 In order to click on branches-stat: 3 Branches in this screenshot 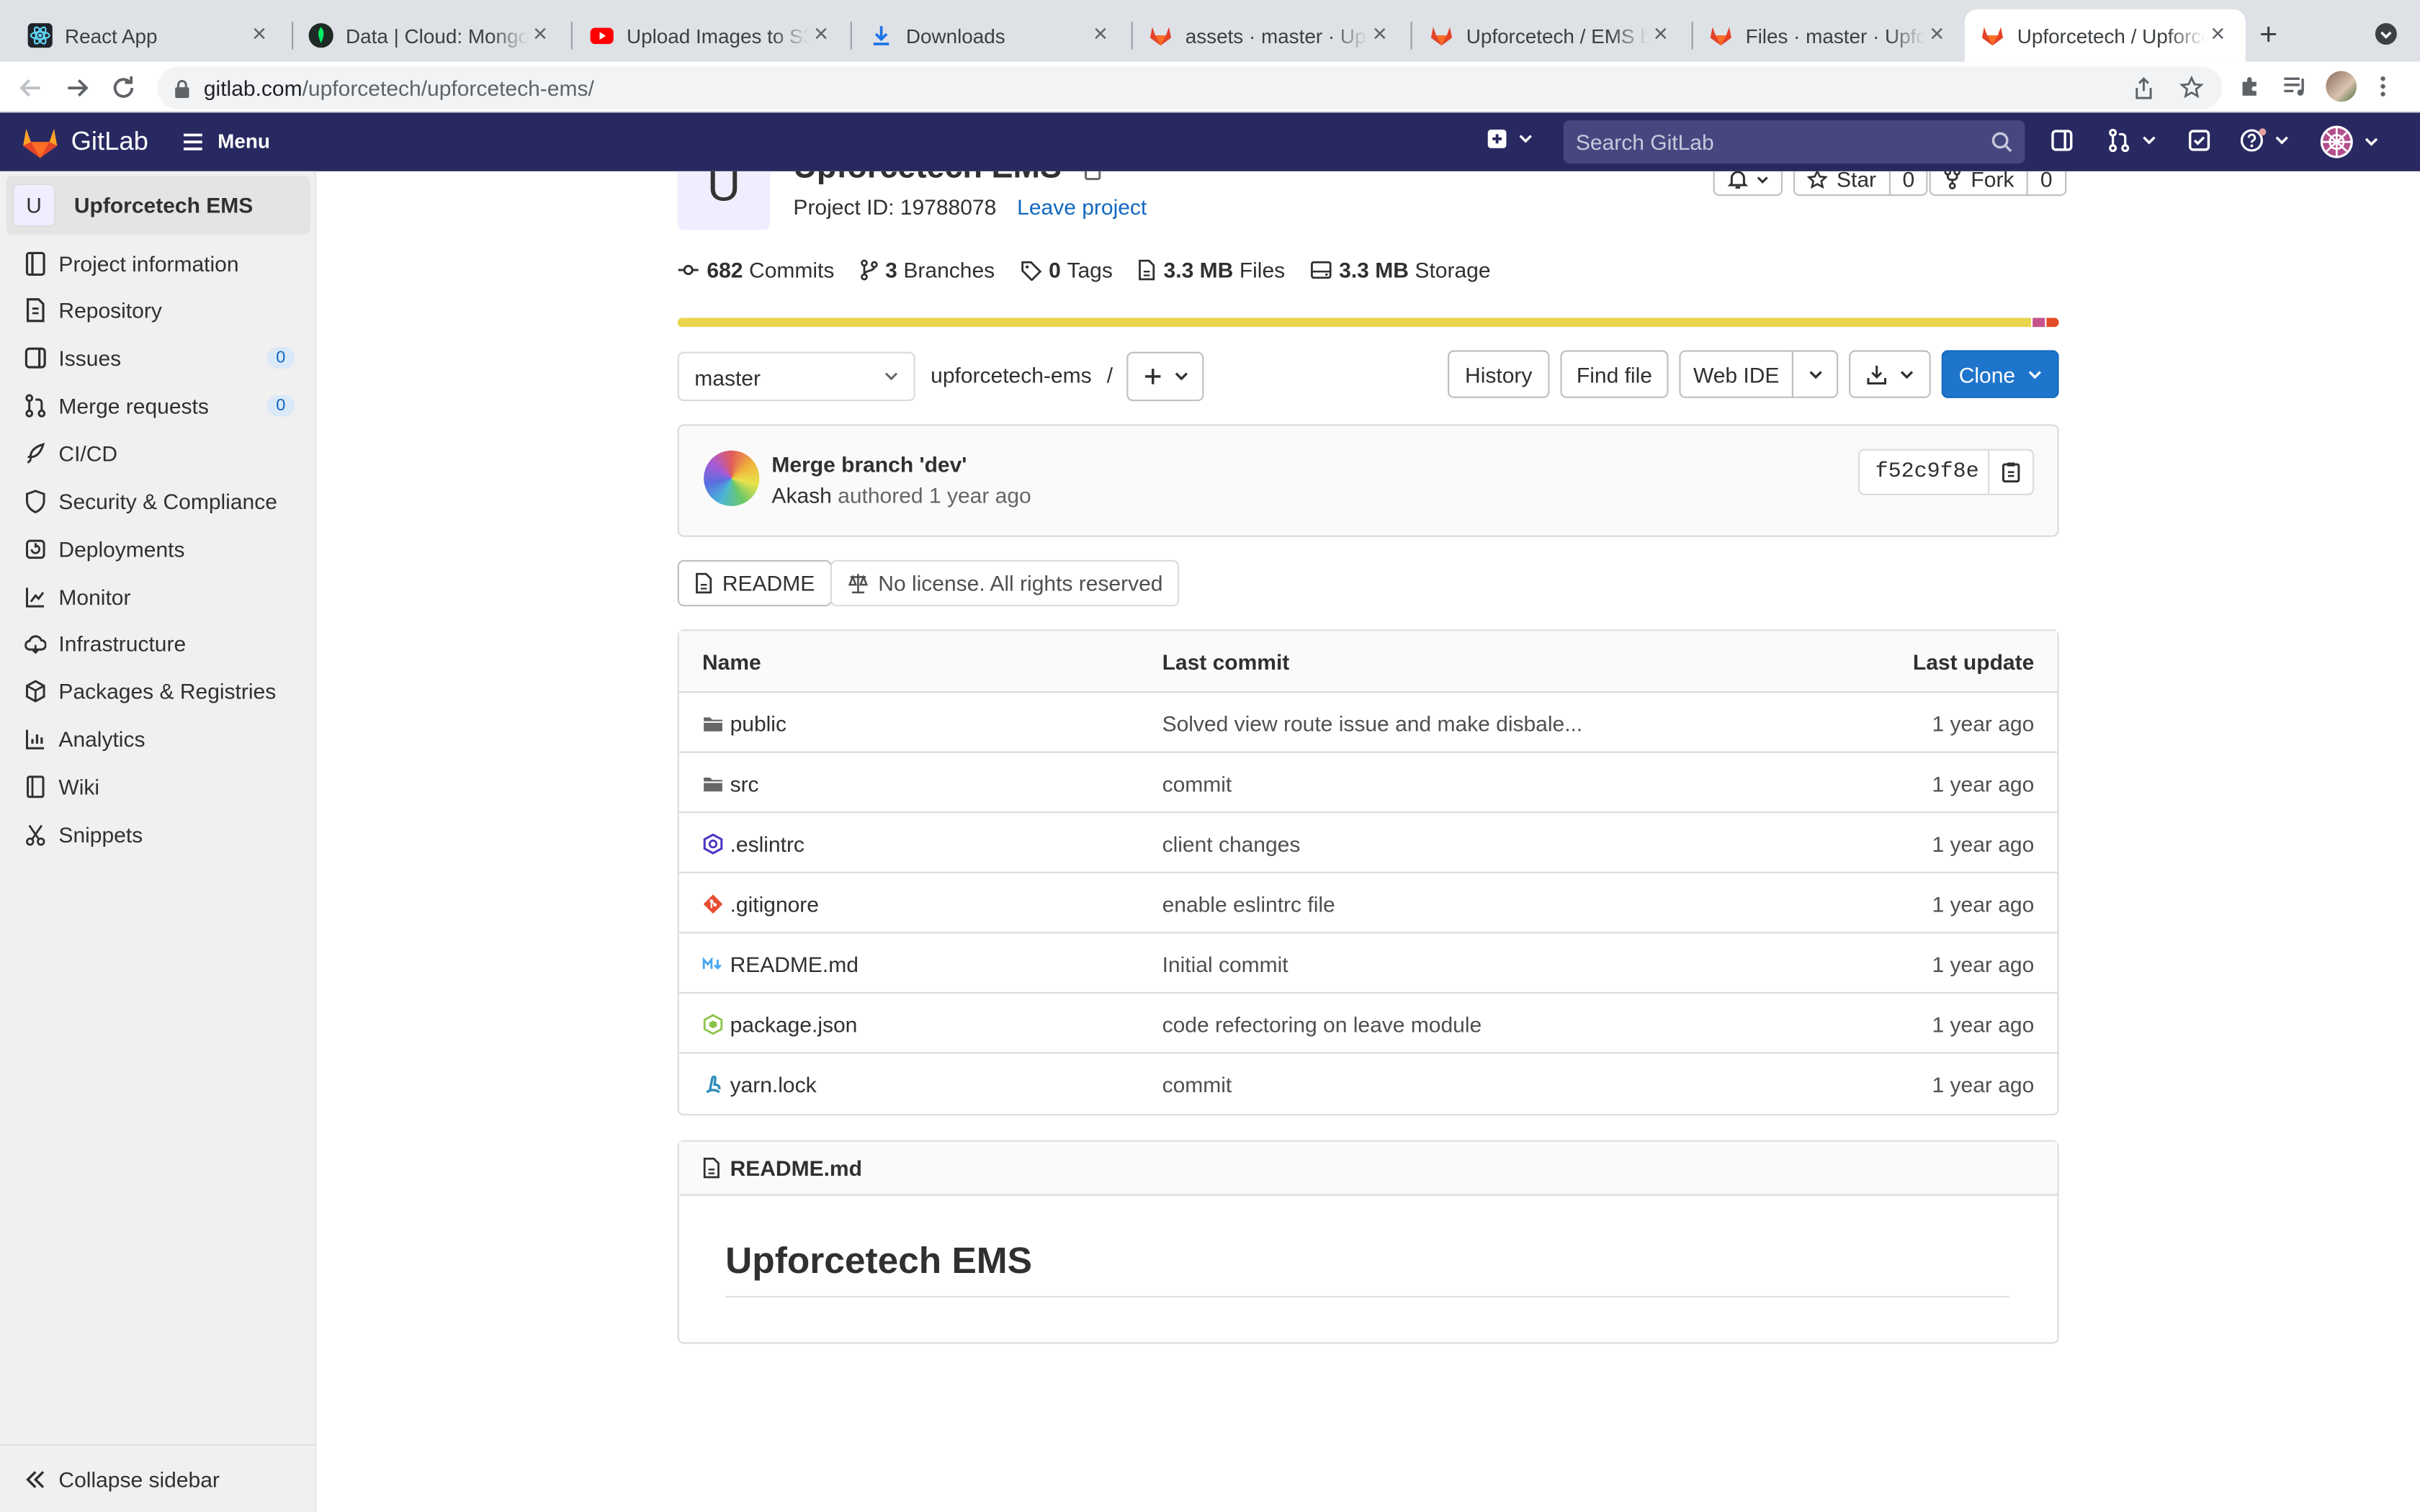, I will do `click(927, 270)`.